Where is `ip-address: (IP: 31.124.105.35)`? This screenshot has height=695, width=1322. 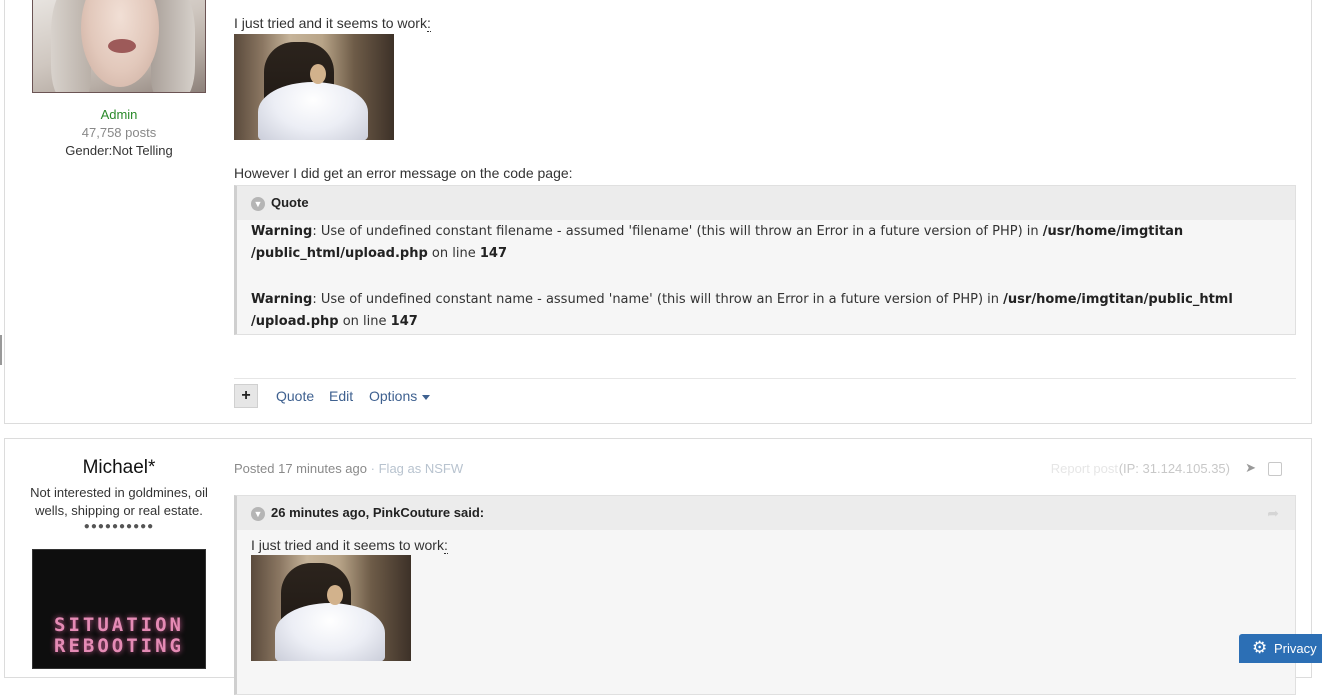 ip-address: (IP: 31.124.105.35) is located at coordinates (1174, 468).